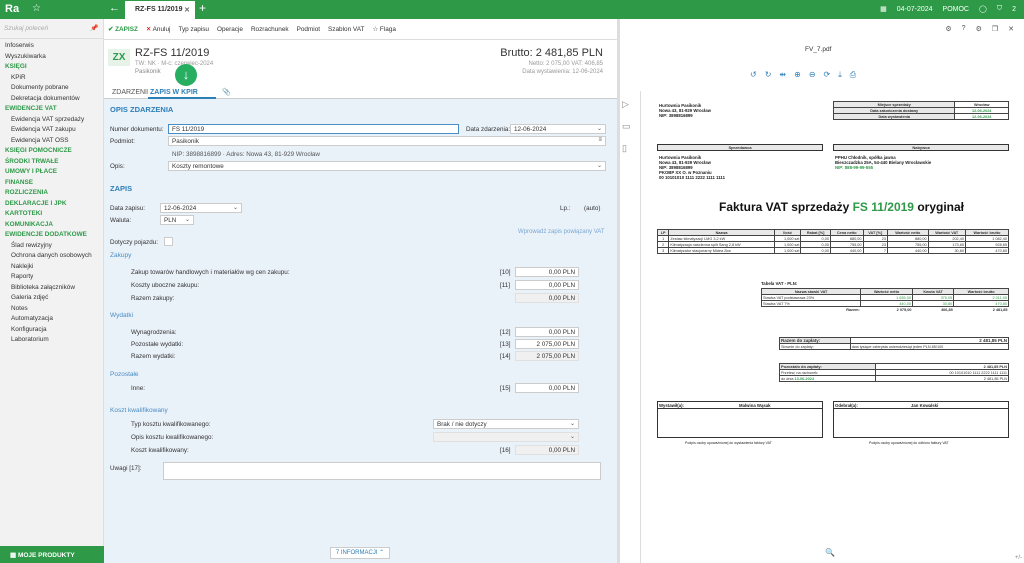 This screenshot has height=563, width=1024. What do you see at coordinates (187, 10) in the screenshot?
I see `close-tab-icon: ✕` at bounding box center [187, 10].